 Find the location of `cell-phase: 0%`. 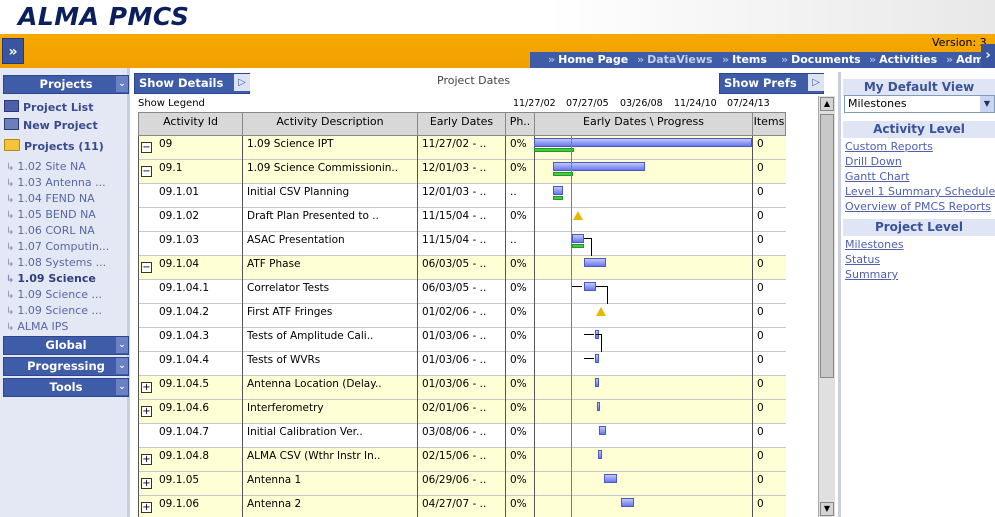

cell-phase: 0% is located at coordinates (520, 220).